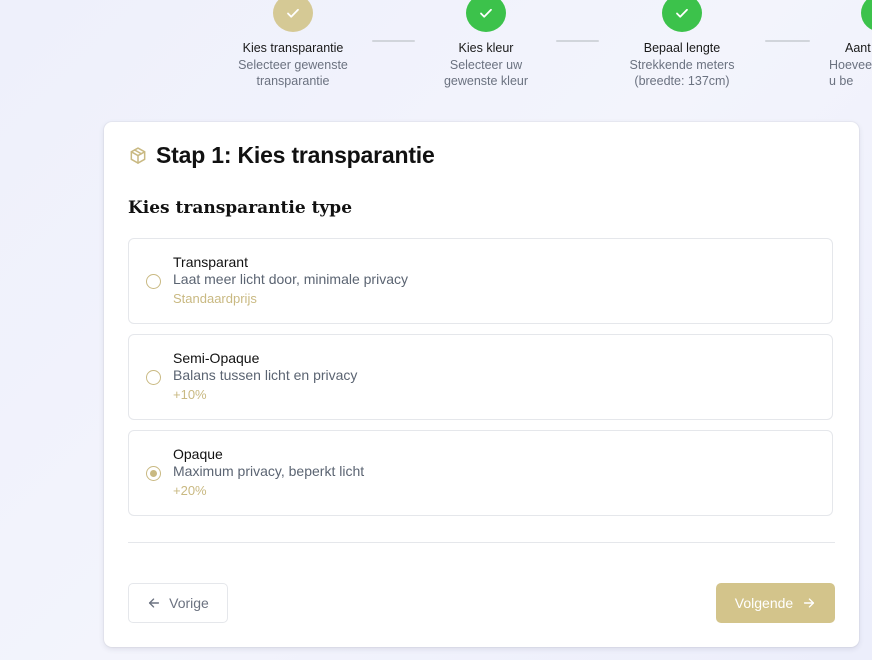  I want to click on option-description: Maximum privacy, beperkt licht, so click(269, 471).